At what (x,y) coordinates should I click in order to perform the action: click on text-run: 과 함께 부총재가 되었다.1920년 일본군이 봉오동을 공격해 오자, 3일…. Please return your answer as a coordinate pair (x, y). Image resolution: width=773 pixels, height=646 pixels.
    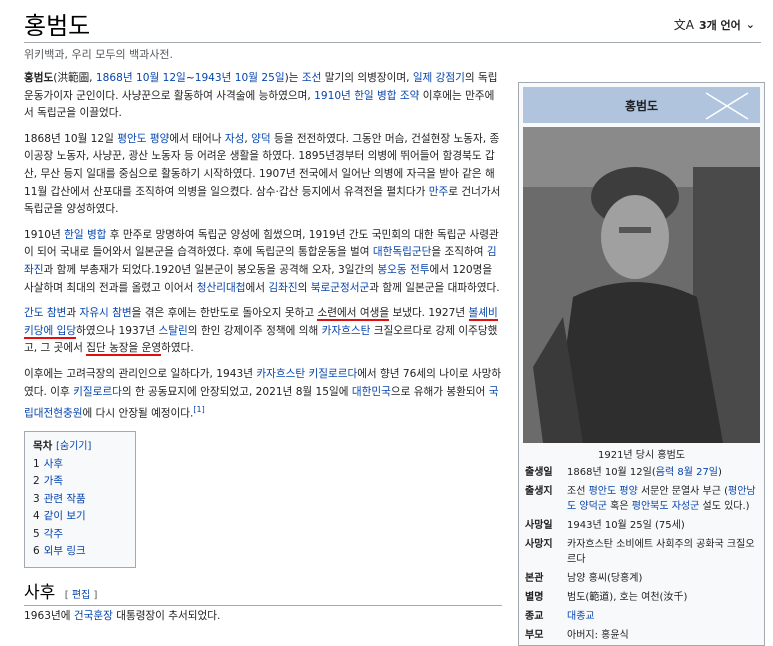
    Looking at the image, I should click on (210, 269).